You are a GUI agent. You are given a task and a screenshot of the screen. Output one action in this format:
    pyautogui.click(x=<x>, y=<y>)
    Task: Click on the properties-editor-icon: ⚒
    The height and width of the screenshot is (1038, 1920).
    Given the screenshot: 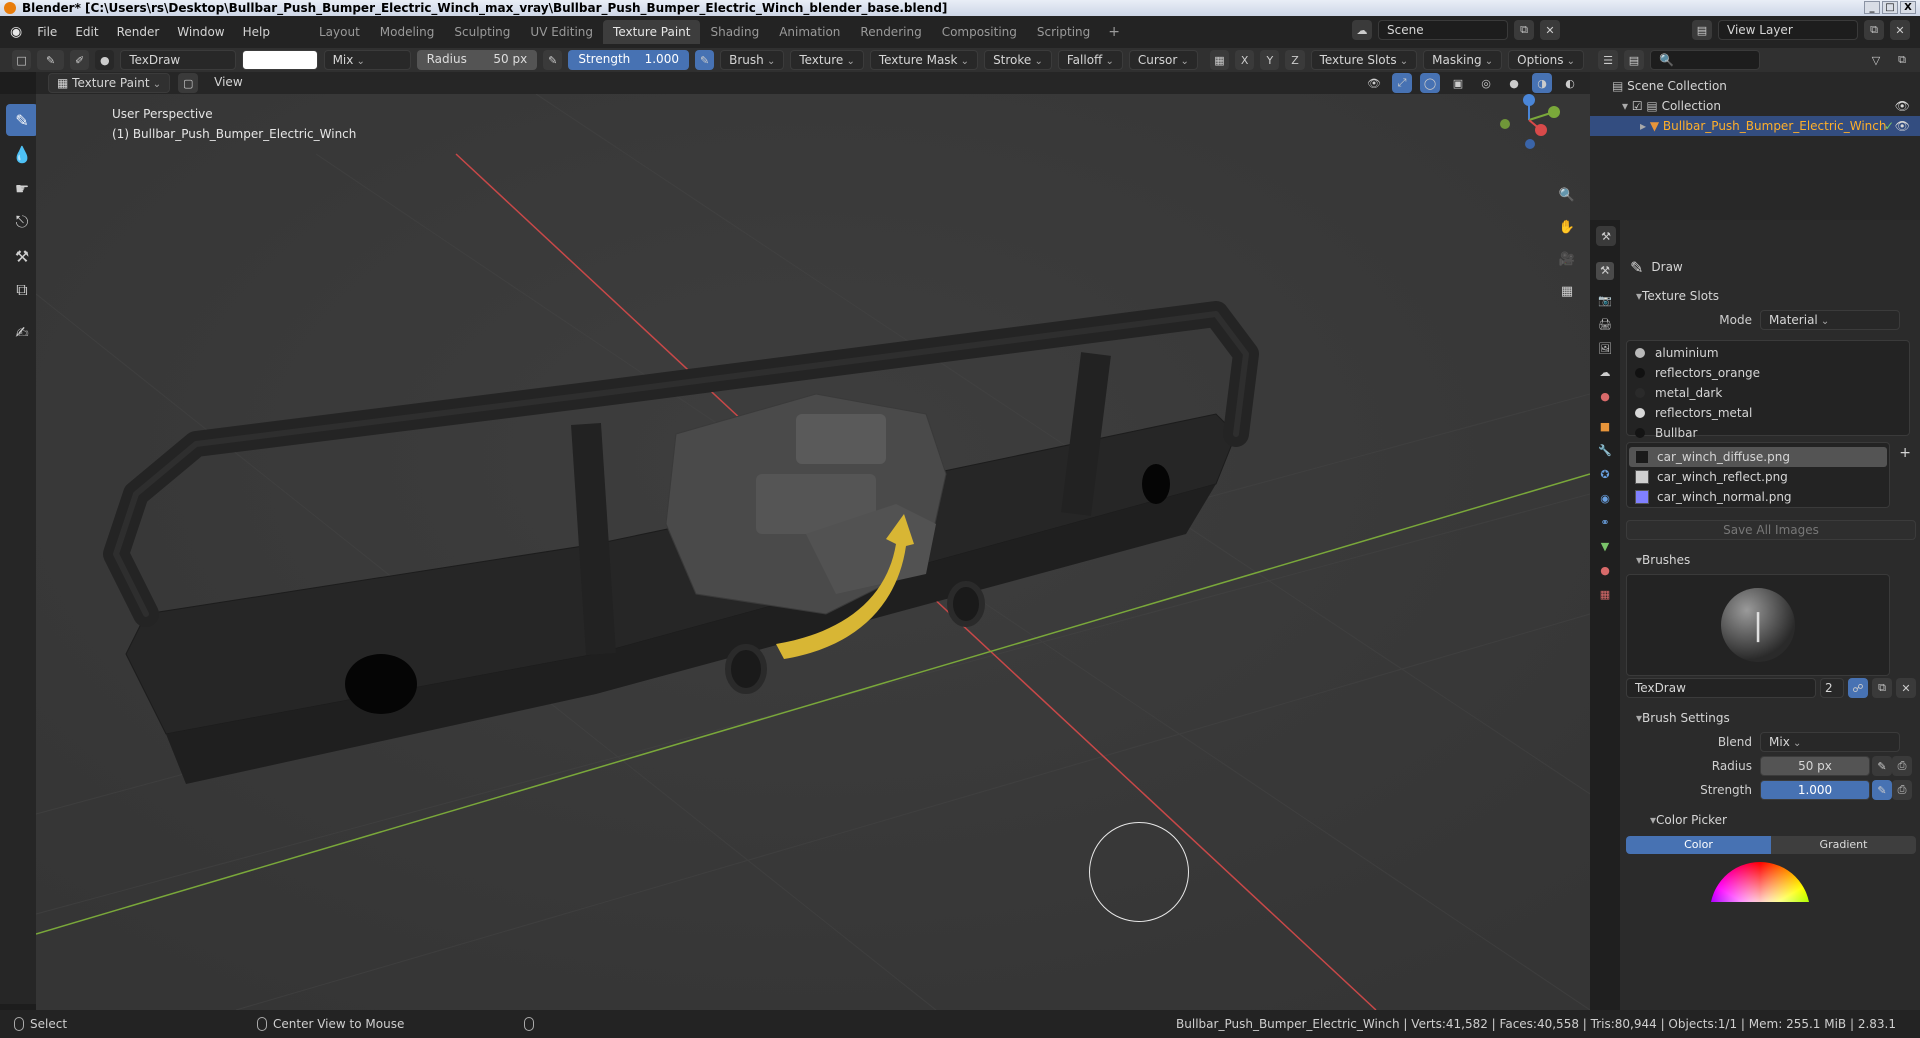 What is the action you would take?
    pyautogui.click(x=1606, y=236)
    